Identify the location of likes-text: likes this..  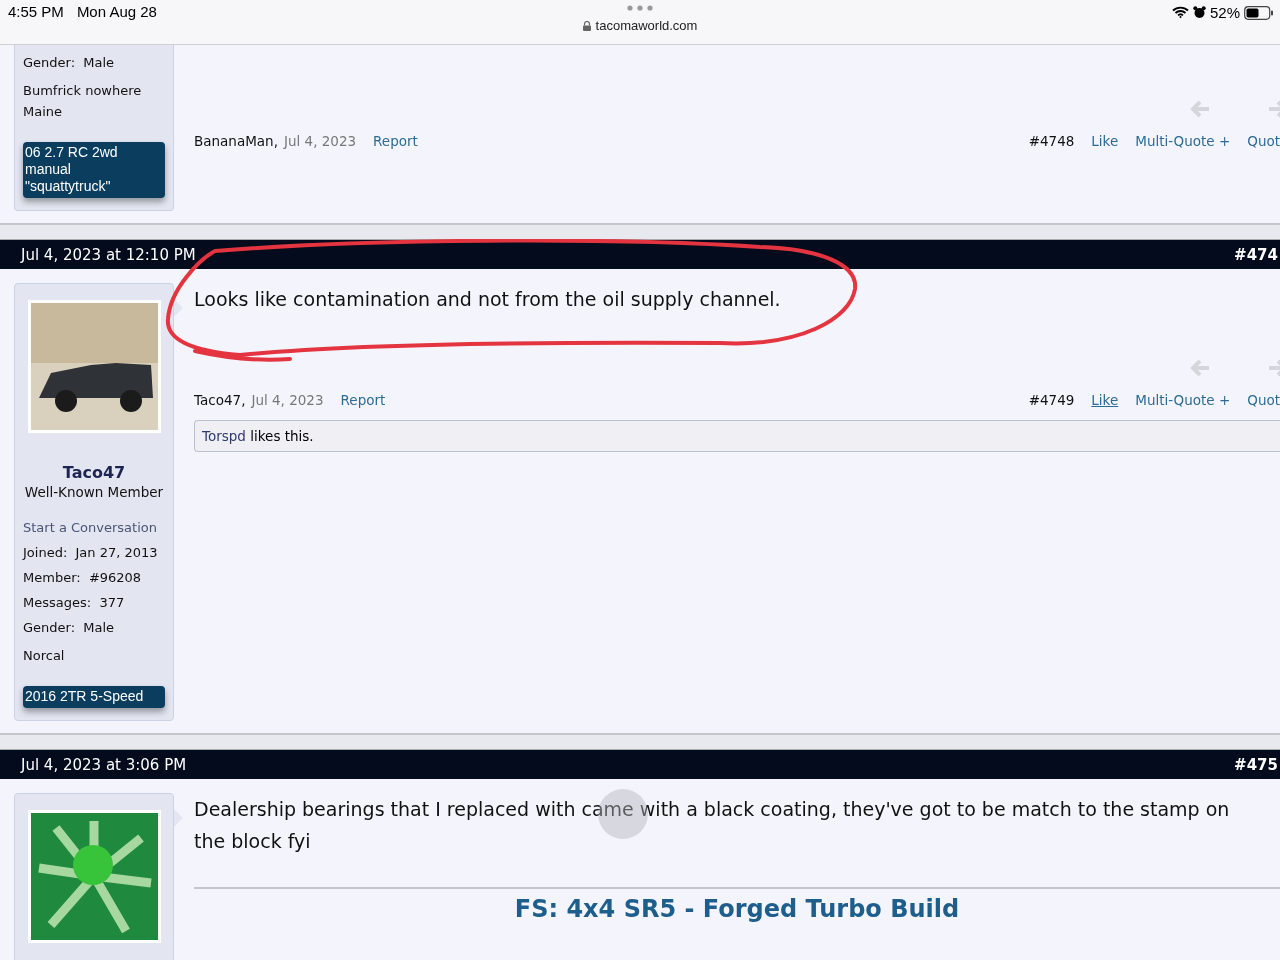
(282, 436).